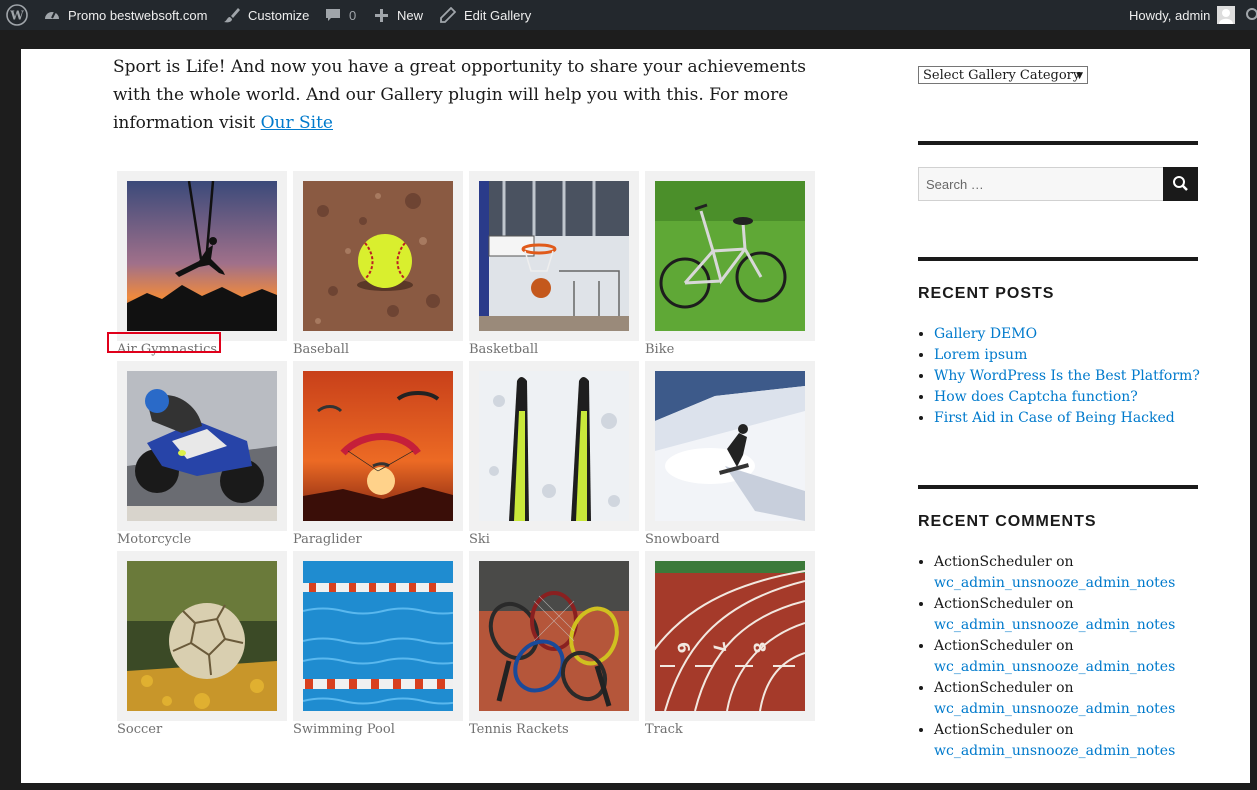 Image resolution: width=1257 pixels, height=790 pixels. Describe the element at coordinates (1250, 15) in the screenshot. I see `search-toggle-icon` at that location.